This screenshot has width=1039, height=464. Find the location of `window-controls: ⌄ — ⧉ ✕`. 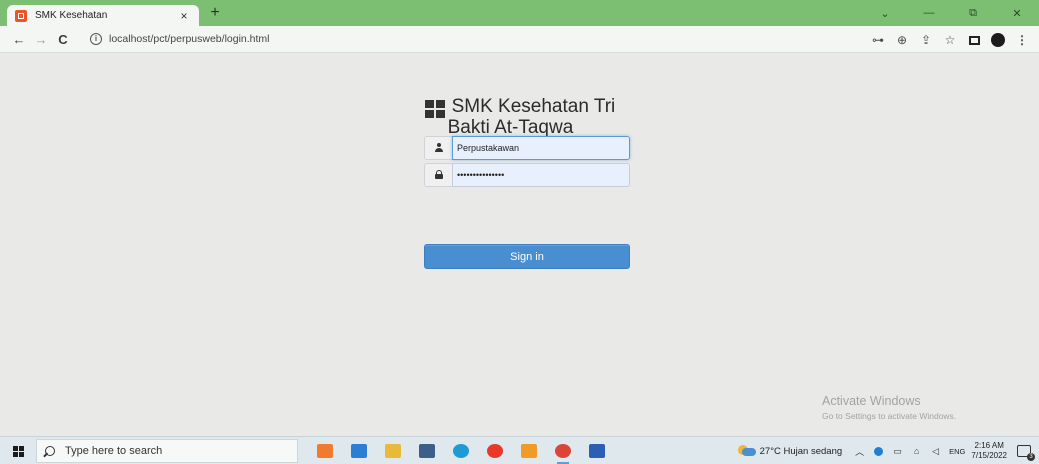

window-controls: ⌄ — ⧉ ✕ is located at coordinates (951, 13).